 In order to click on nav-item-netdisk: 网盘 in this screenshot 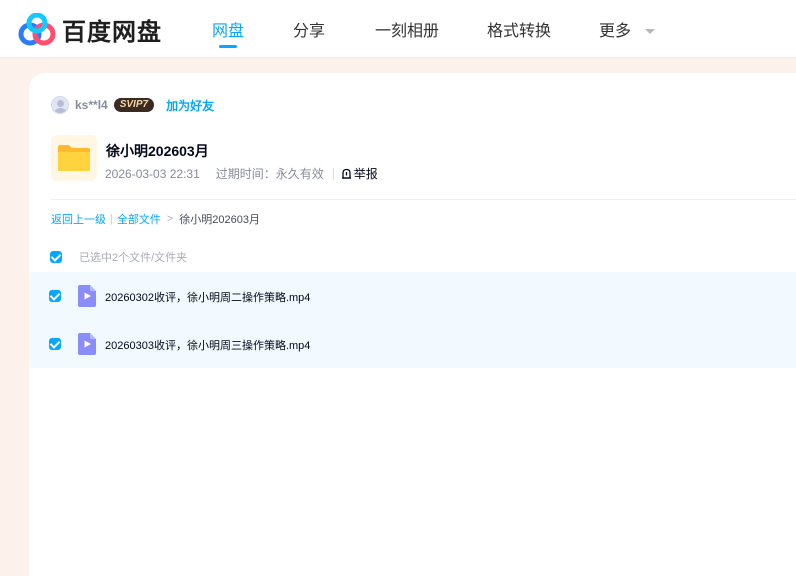, I will do `click(228, 32)`.